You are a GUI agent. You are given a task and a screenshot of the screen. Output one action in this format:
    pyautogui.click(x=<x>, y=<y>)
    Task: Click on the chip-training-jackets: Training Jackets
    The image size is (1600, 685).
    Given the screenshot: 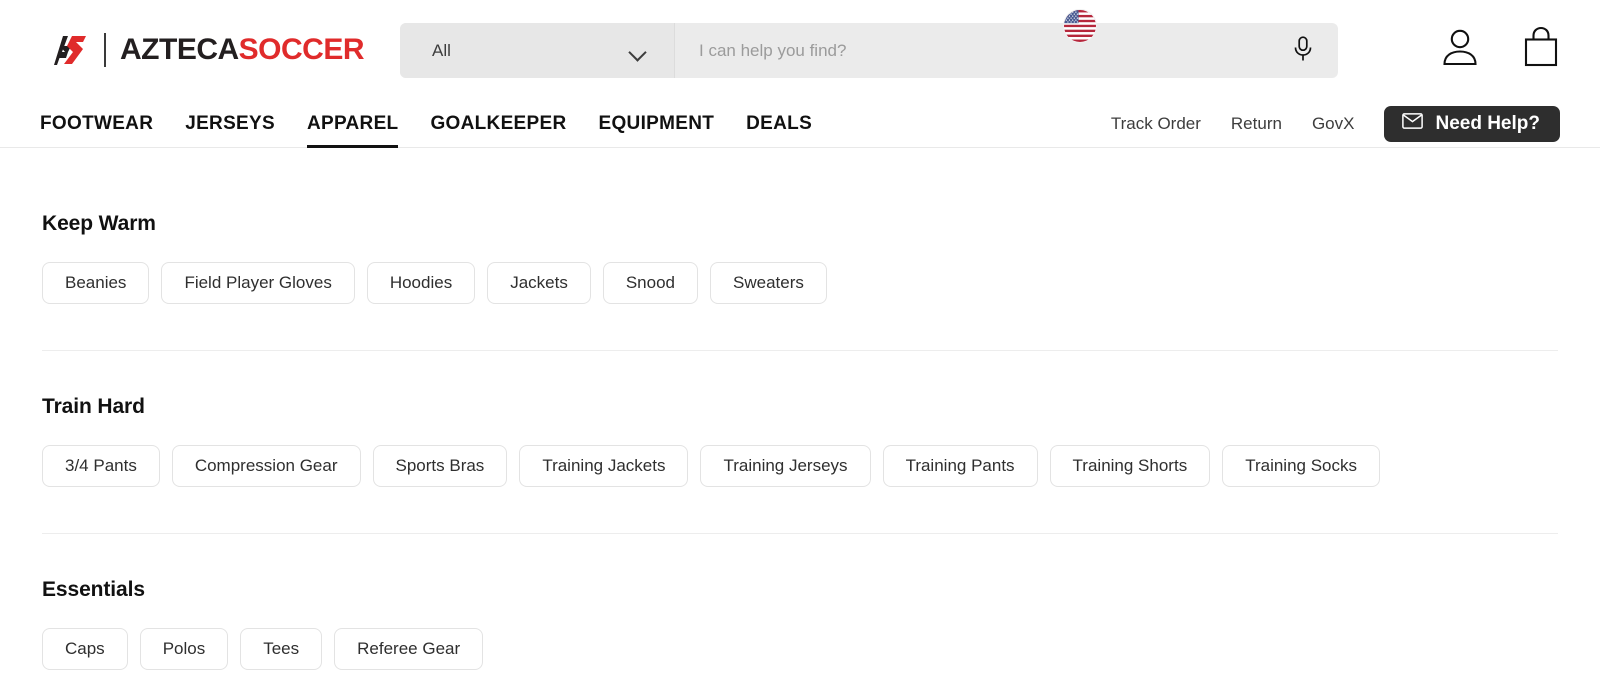 What is the action you would take?
    pyautogui.click(x=604, y=466)
    